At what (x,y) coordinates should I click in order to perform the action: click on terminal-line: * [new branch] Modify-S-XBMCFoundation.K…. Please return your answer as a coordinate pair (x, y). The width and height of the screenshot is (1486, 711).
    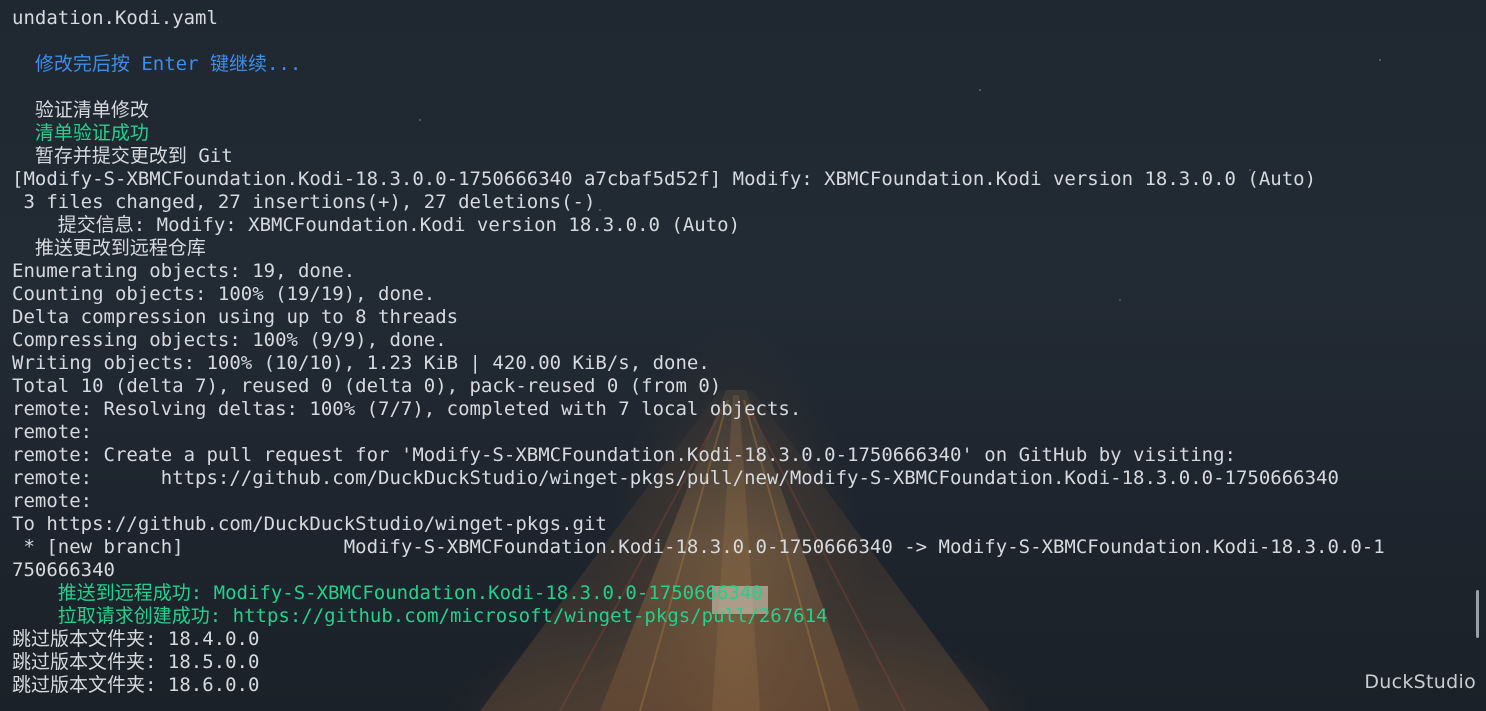
    Looking at the image, I should click on (698, 547).